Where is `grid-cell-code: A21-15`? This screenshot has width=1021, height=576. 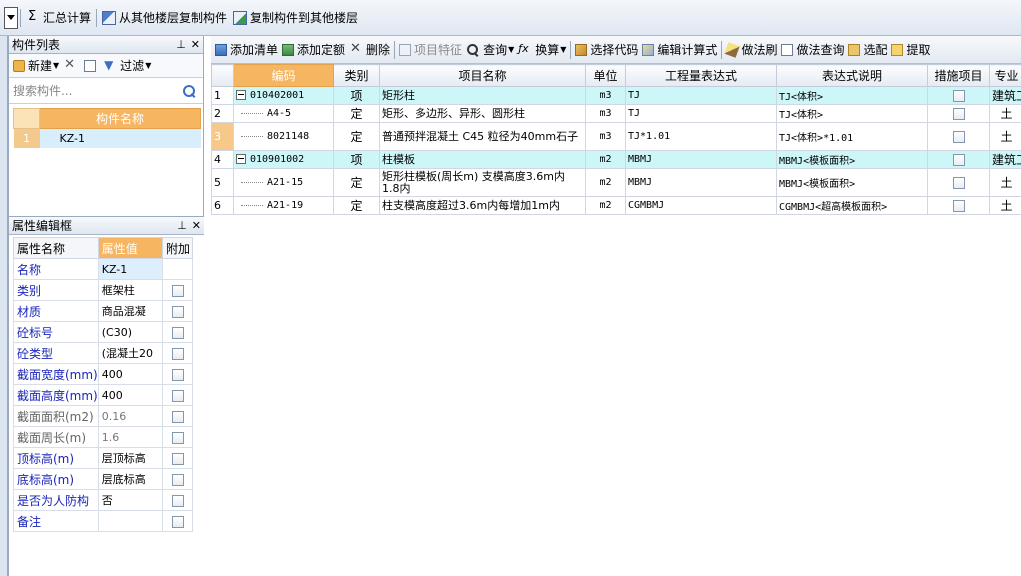 grid-cell-code: A21-15 is located at coordinates (283, 182).